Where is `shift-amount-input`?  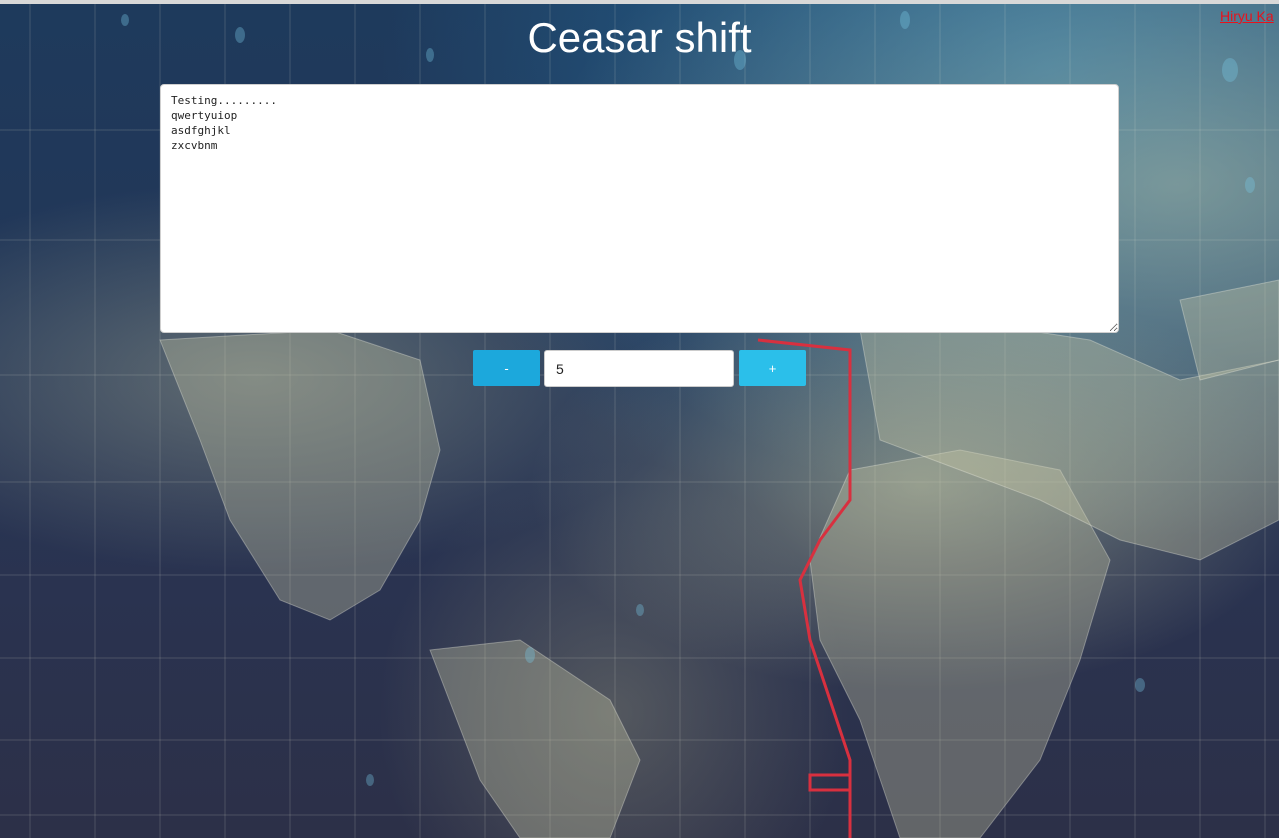
shift-amount-input is located at coordinates (639, 368).